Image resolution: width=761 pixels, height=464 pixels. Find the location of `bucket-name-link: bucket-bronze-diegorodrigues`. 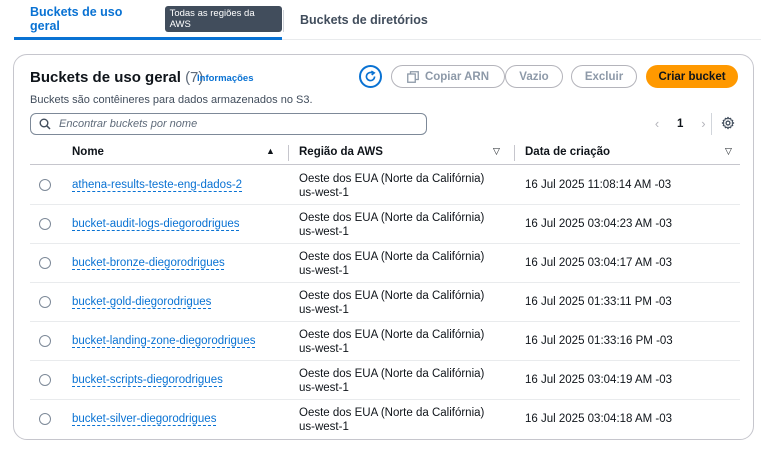

bucket-name-link: bucket-bronze-diegorodrigues is located at coordinates (148, 263).